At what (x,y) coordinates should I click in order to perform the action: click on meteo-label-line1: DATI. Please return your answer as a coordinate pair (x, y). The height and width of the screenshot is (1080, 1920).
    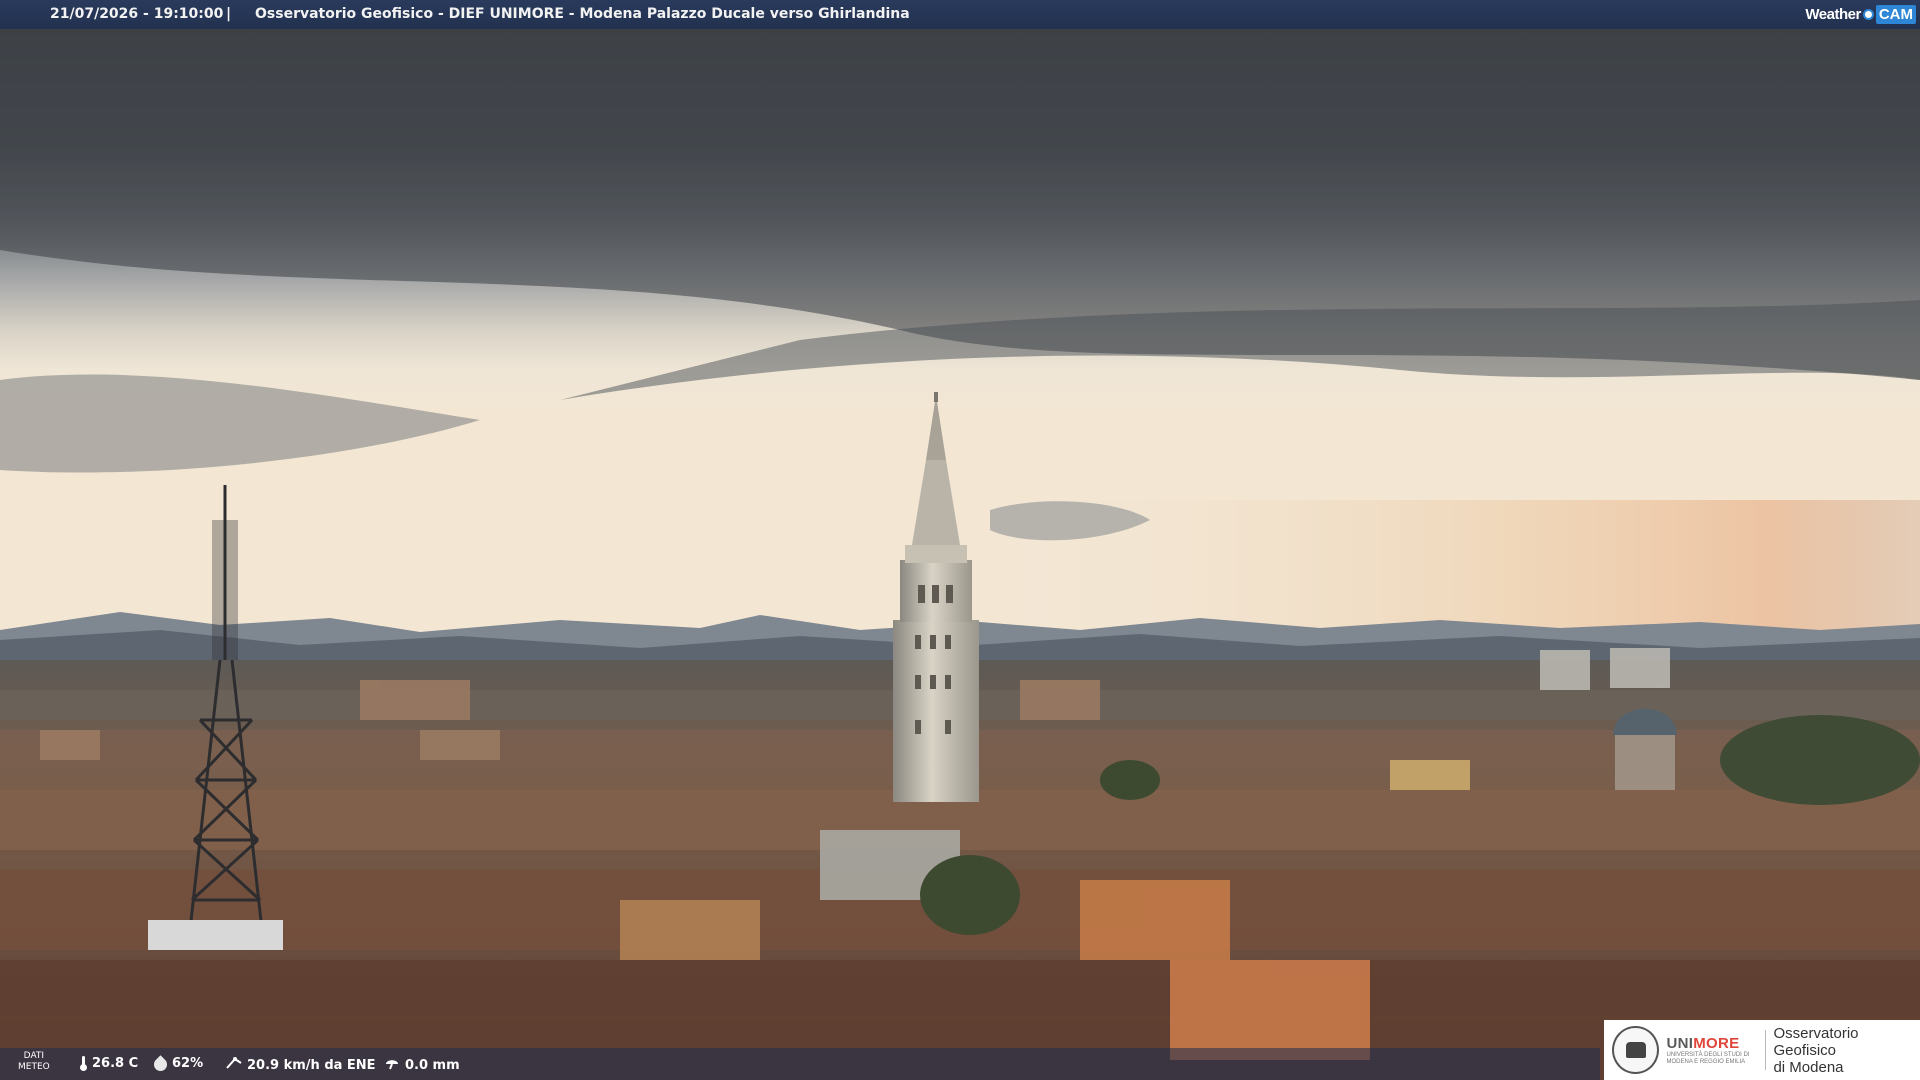
    Looking at the image, I should click on (34, 1056).